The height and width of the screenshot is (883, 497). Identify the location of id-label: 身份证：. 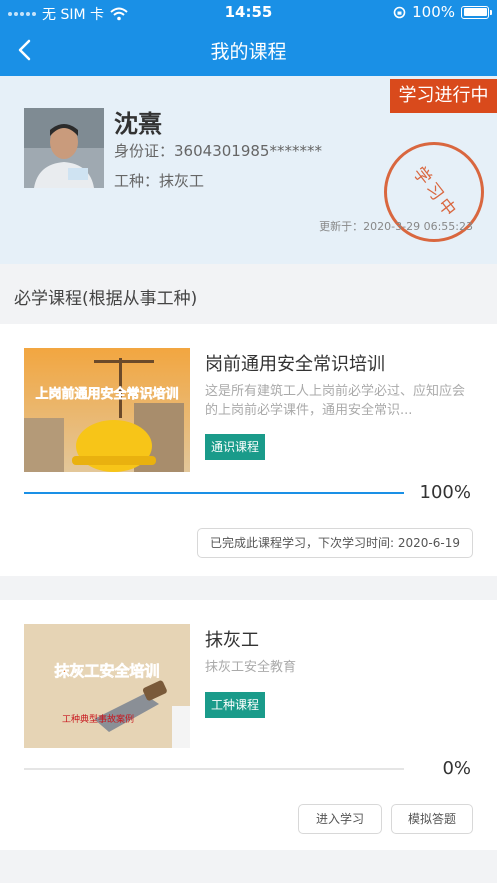
(144, 151).